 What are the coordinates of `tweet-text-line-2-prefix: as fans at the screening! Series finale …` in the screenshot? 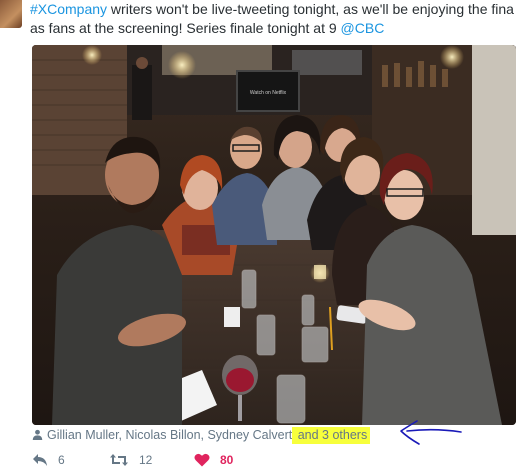 It's located at (185, 28).